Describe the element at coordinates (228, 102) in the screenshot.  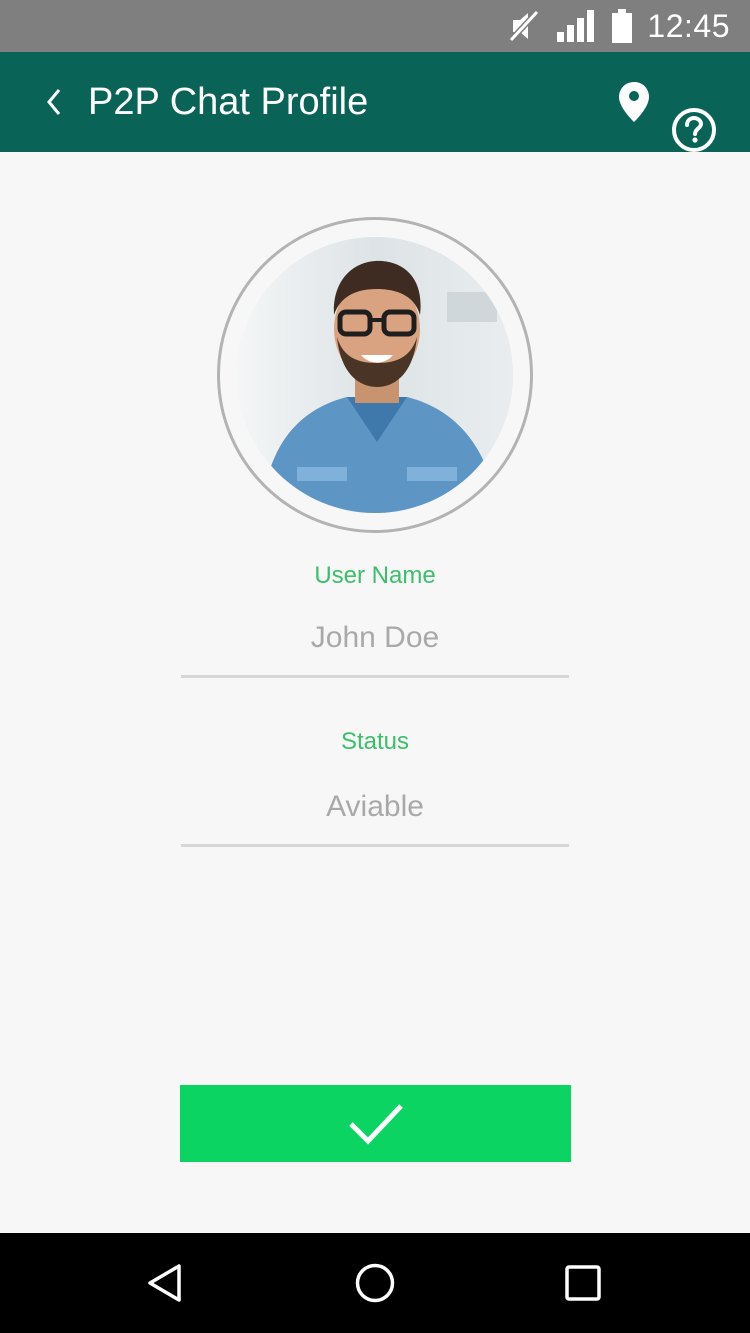
I see `page-title: P2P Chat Profile` at that location.